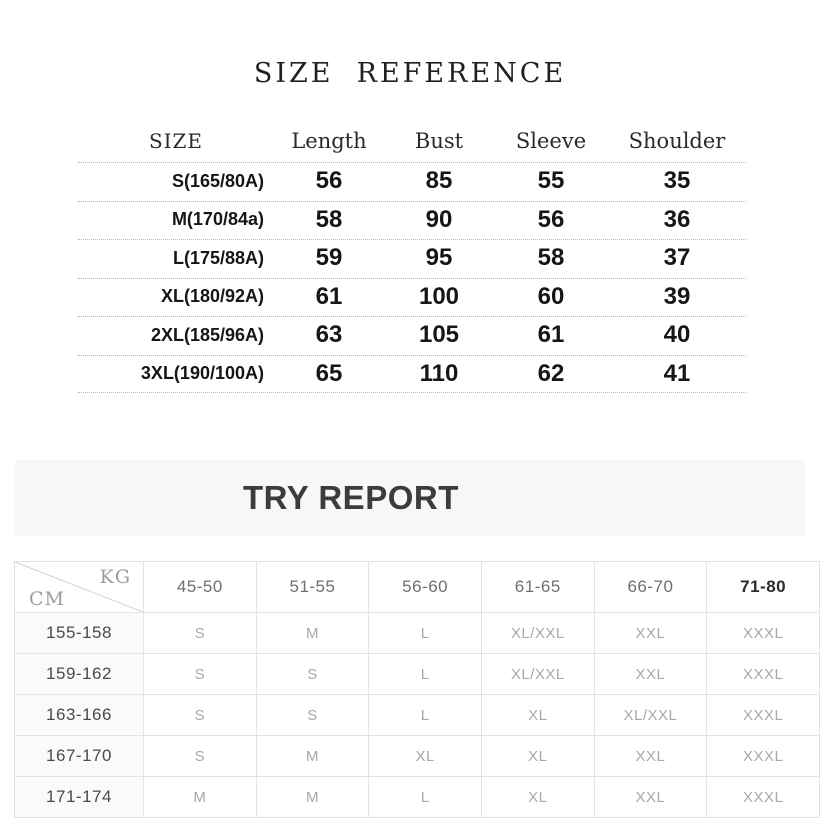  I want to click on weight-range-header: 66-70, so click(650, 587).